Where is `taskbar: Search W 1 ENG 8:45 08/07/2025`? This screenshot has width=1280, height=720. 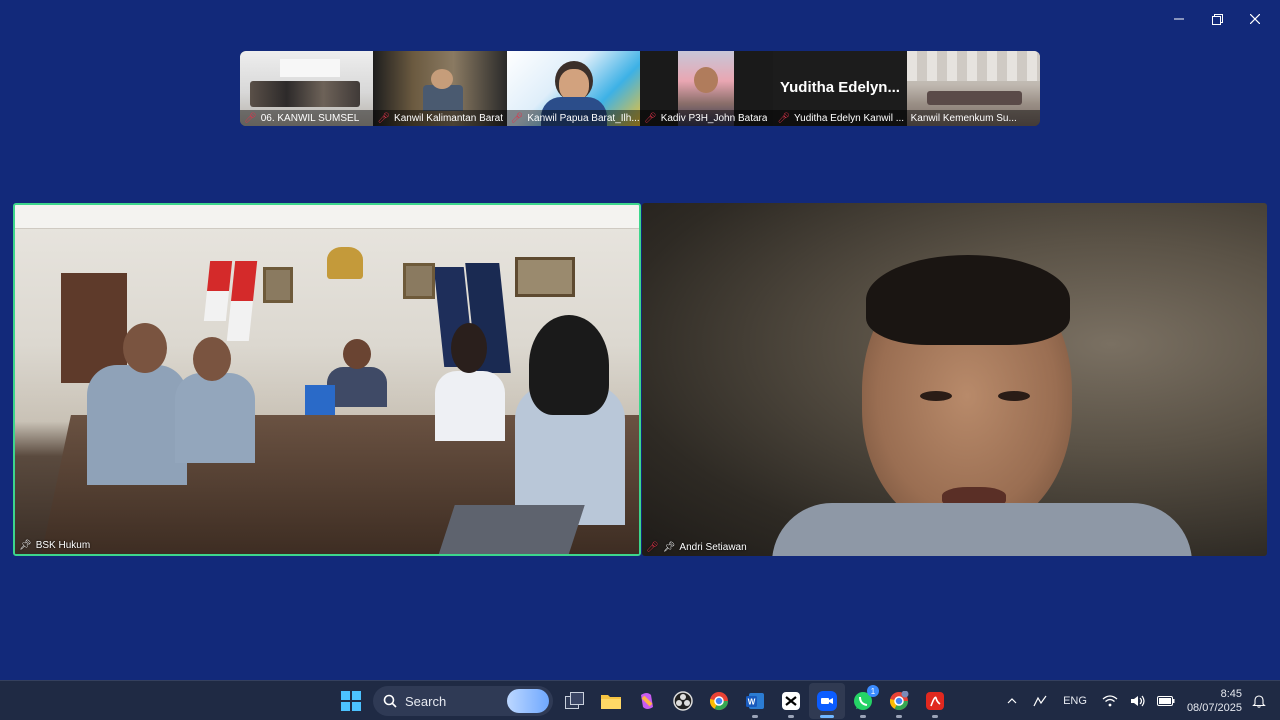
taskbar: Search W 1 ENG 8:45 08/07/2025 is located at coordinates (640, 700).